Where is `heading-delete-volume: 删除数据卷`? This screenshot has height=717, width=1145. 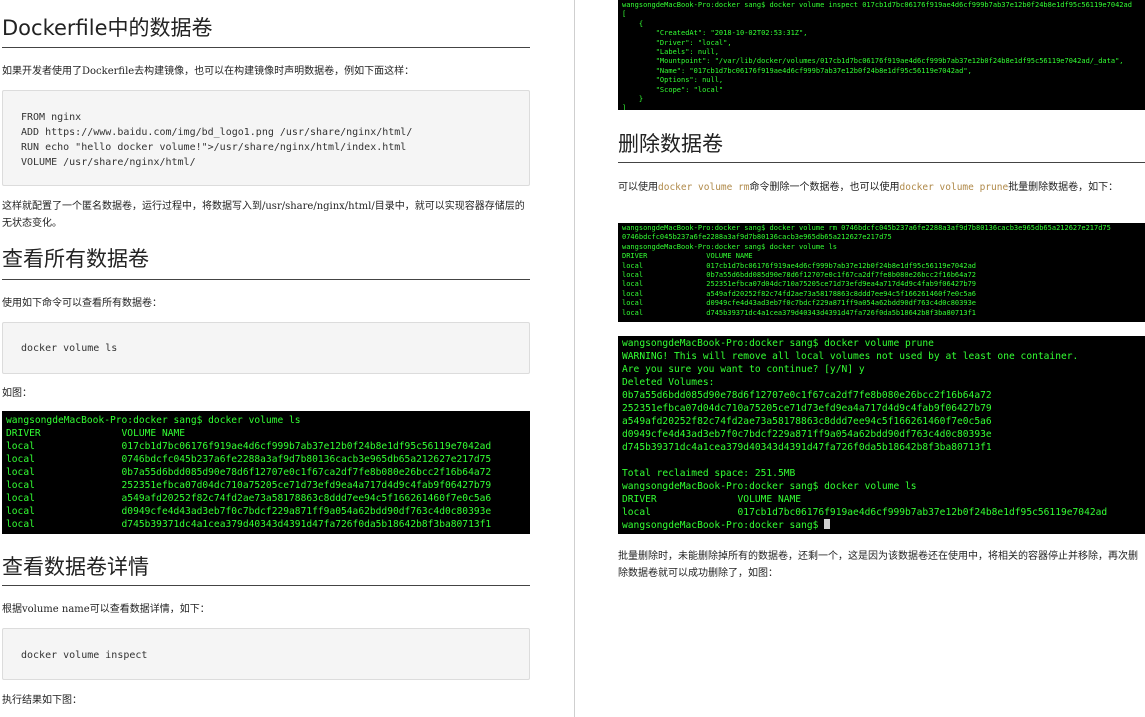
heading-delete-volume: 删除数据卷 is located at coordinates (670, 144).